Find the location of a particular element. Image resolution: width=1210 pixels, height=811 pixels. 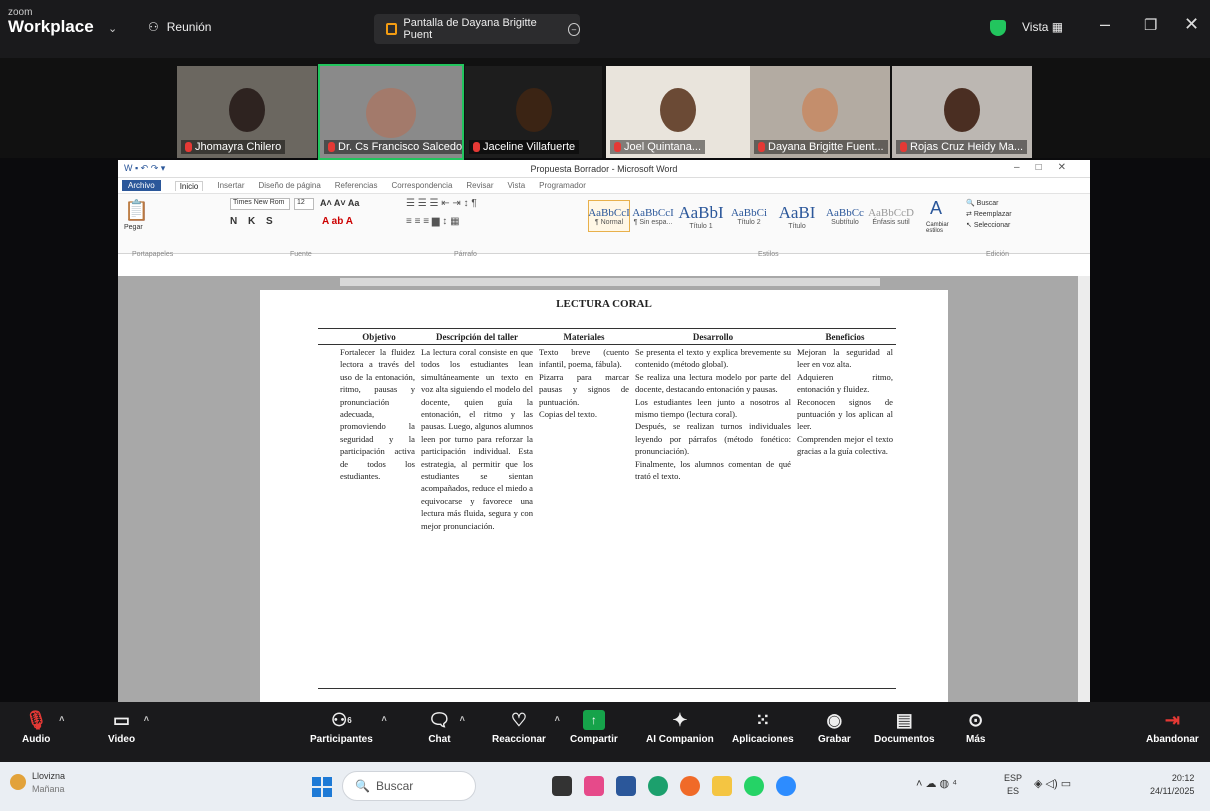

leave-icon: ⇥ is located at coordinates (1172, 719).